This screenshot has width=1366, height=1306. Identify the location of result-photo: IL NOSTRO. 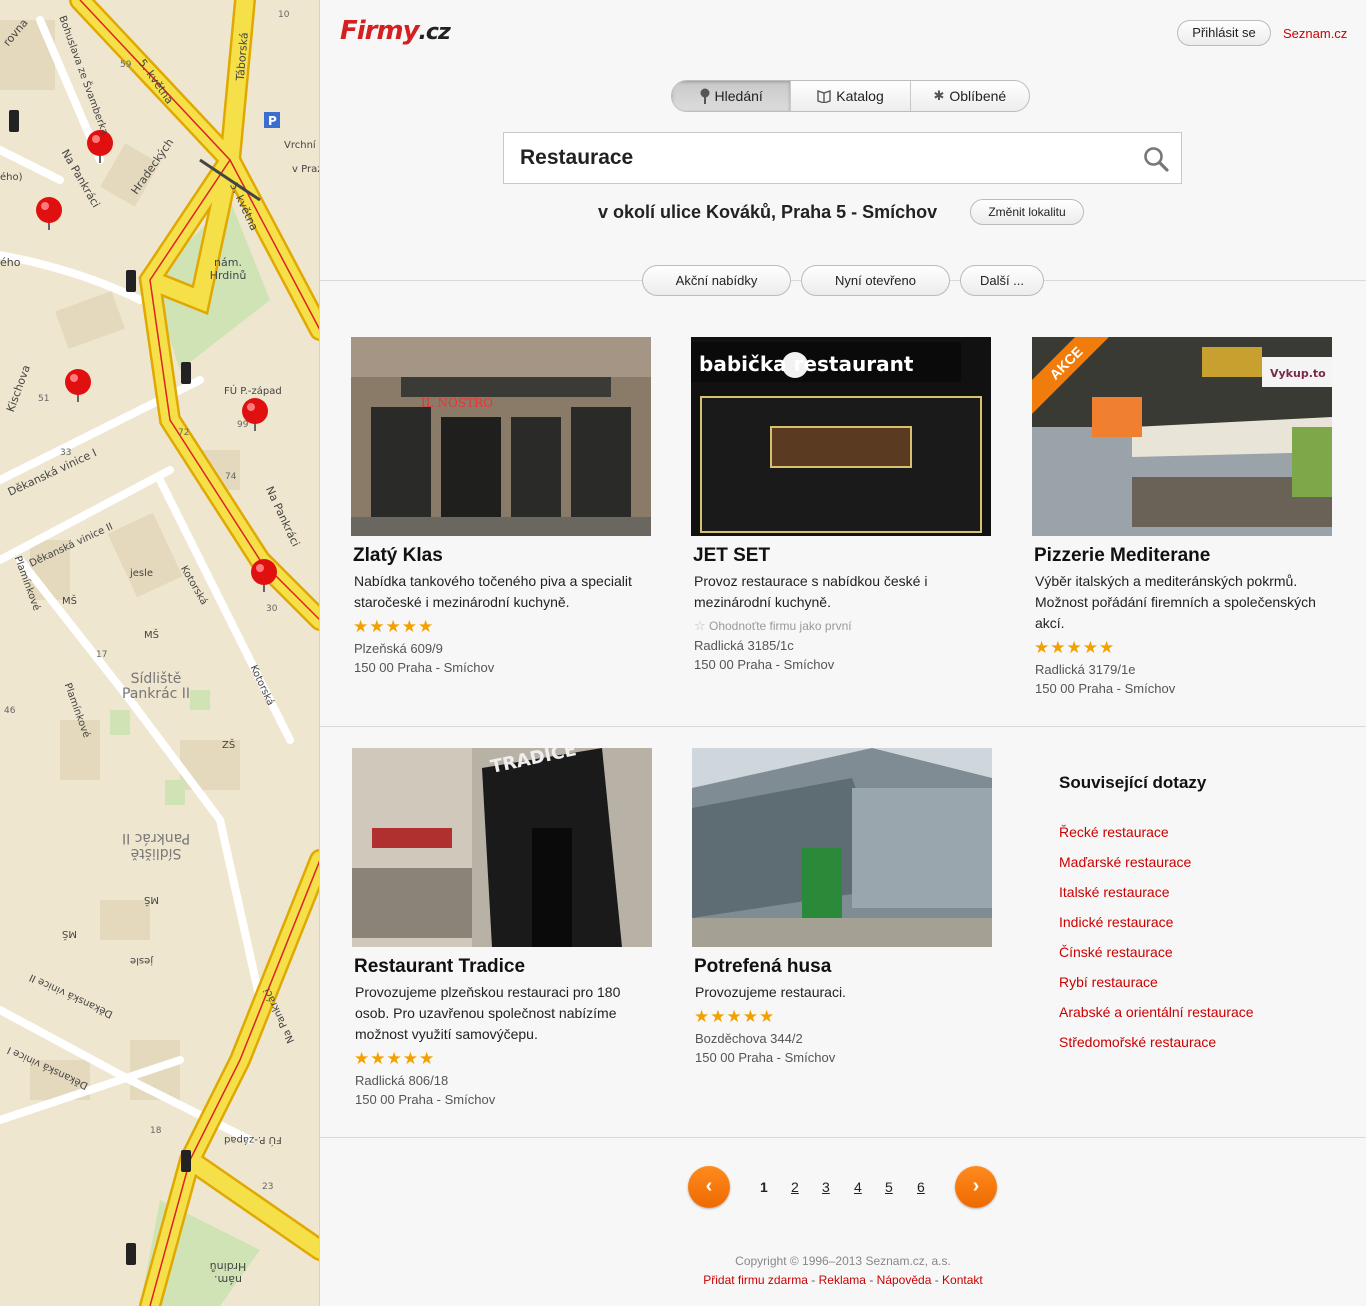
(501, 436).